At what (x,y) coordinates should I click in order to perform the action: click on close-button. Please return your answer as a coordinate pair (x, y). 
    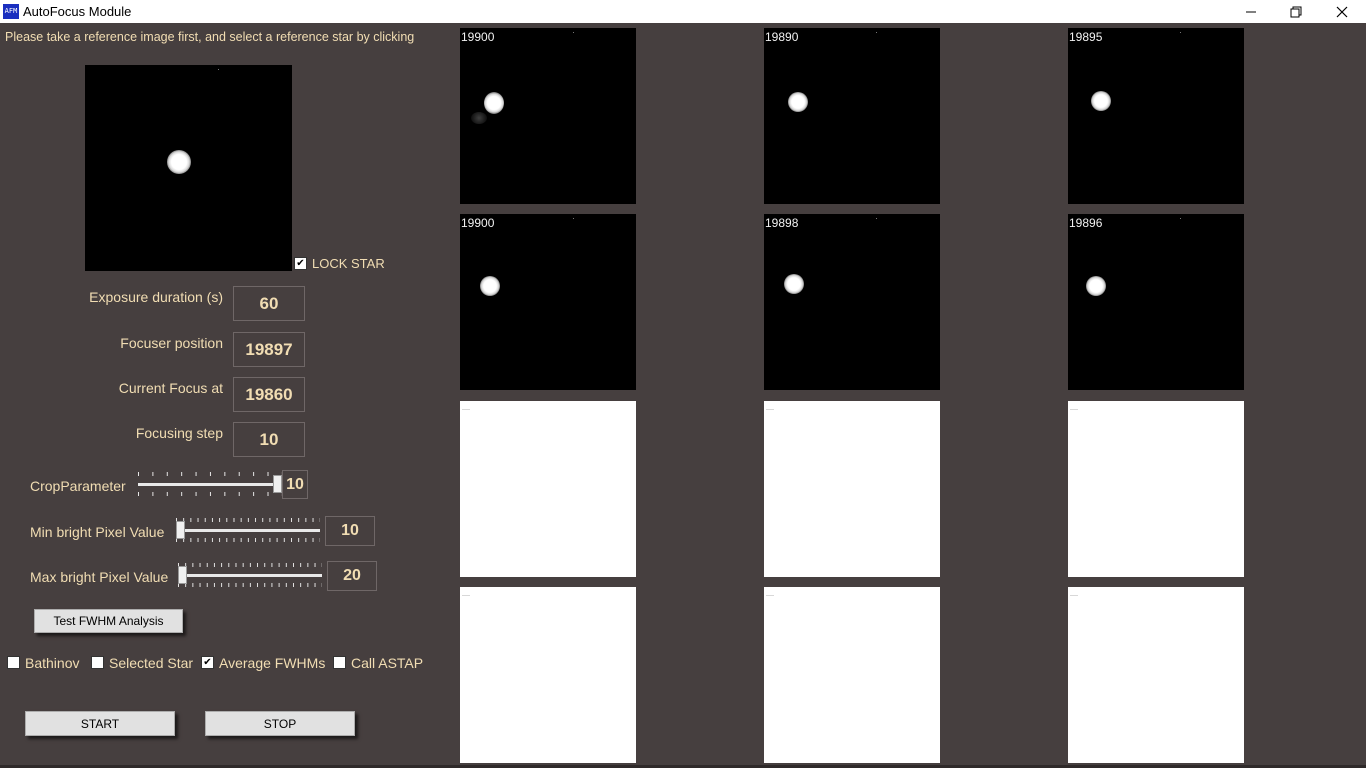
    Looking at the image, I should click on (1342, 11).